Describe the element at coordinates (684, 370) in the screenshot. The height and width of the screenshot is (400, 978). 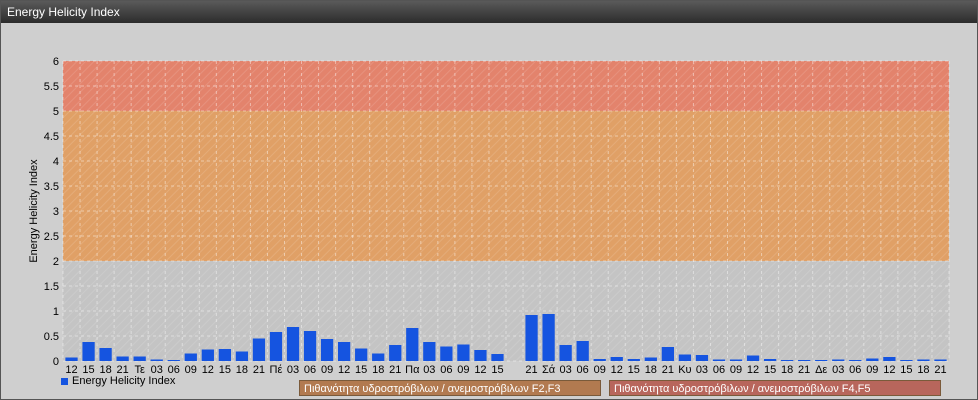
I see `x-tick-label: Κυ` at that location.